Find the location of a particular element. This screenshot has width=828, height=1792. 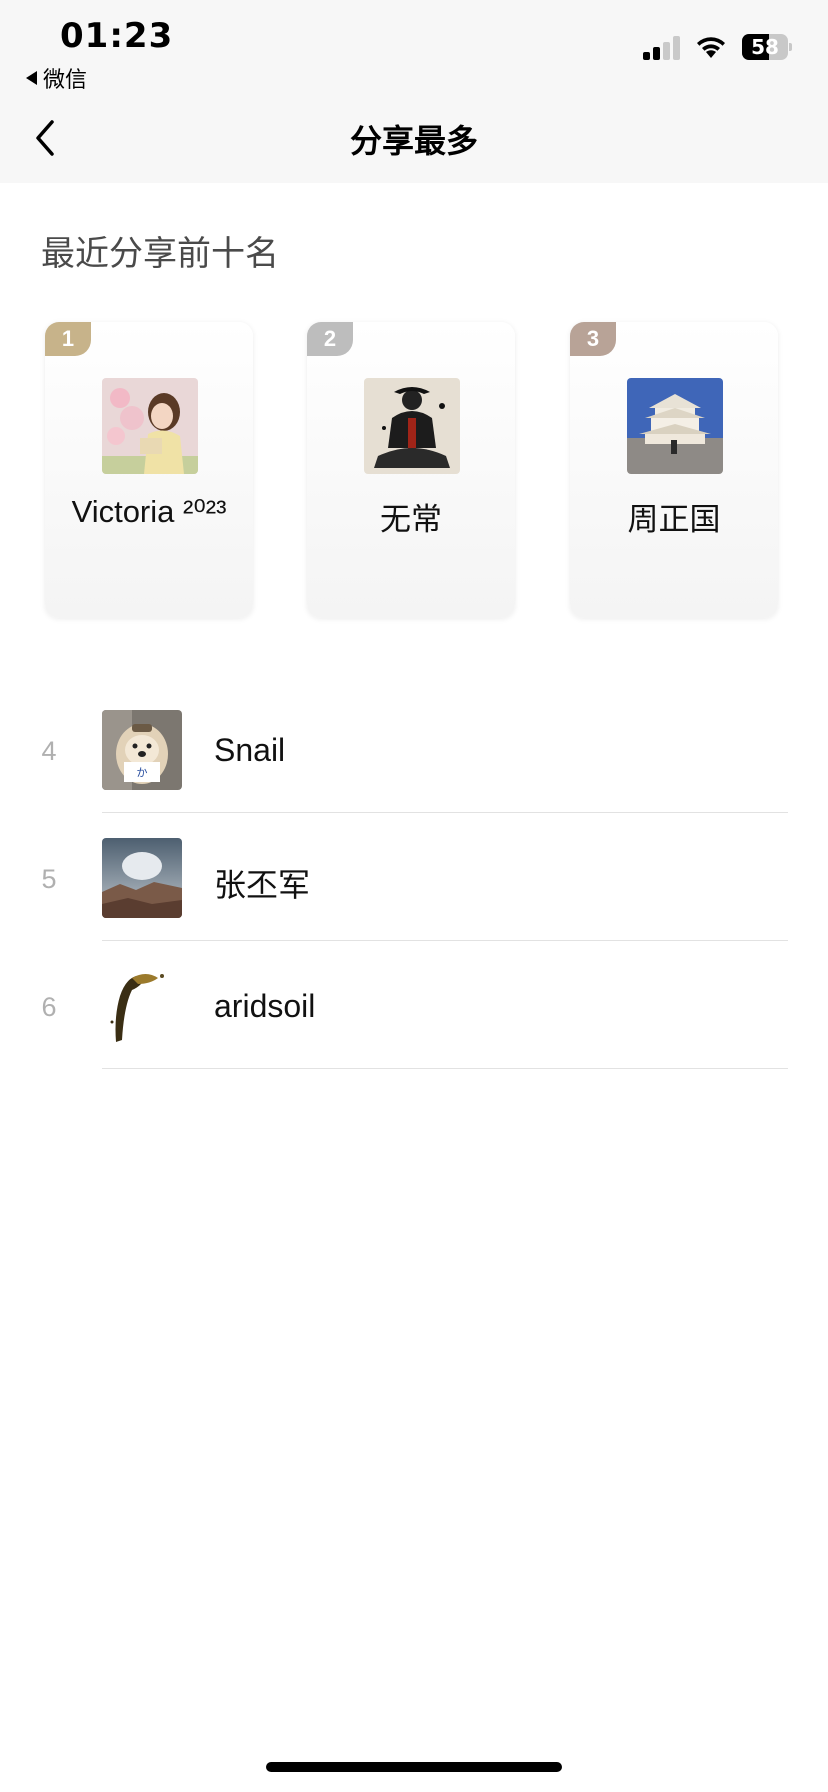

top-card-2: 2 无常 is located at coordinates (411, 470).